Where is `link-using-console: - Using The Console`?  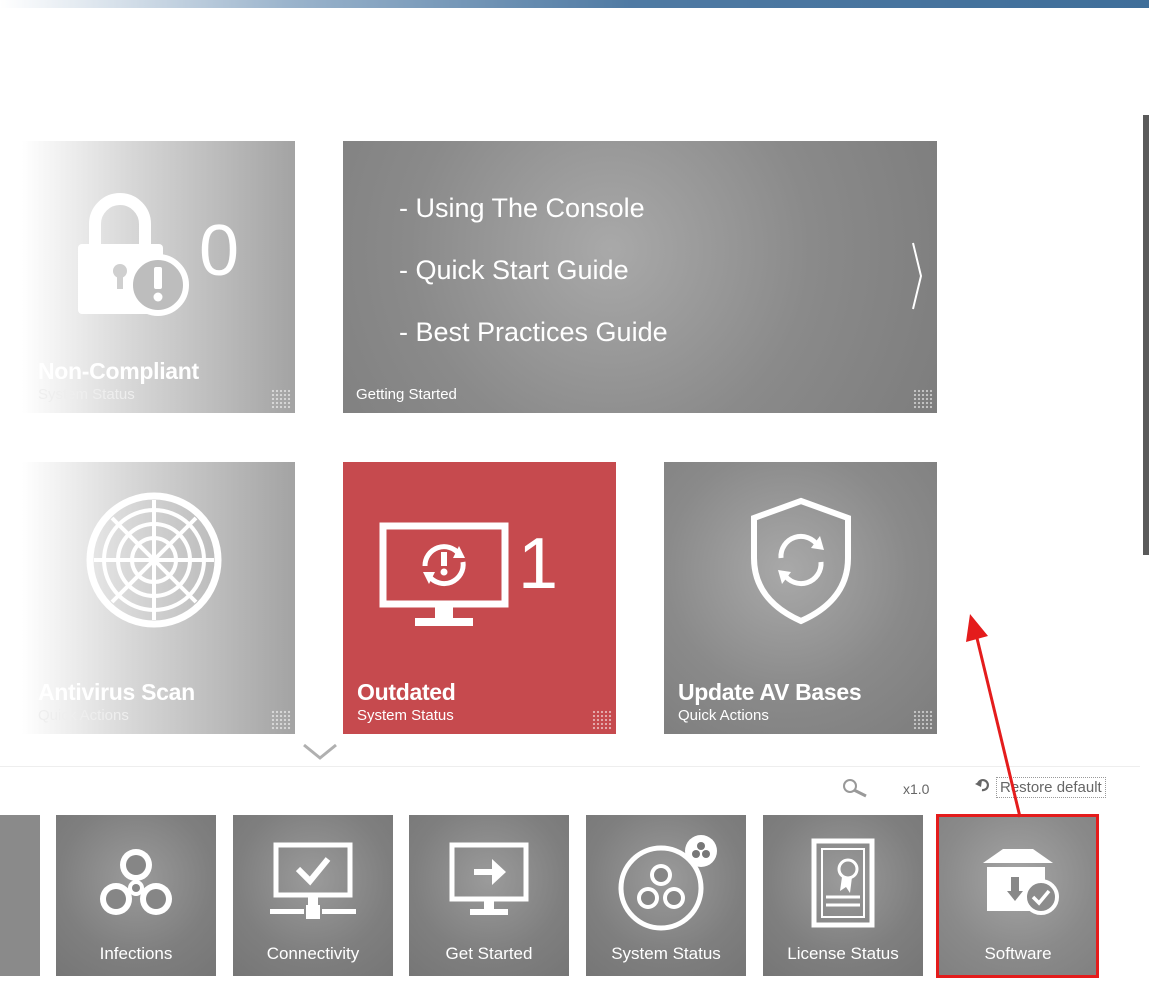 link-using-console: - Using The Console is located at coordinates (533, 224).